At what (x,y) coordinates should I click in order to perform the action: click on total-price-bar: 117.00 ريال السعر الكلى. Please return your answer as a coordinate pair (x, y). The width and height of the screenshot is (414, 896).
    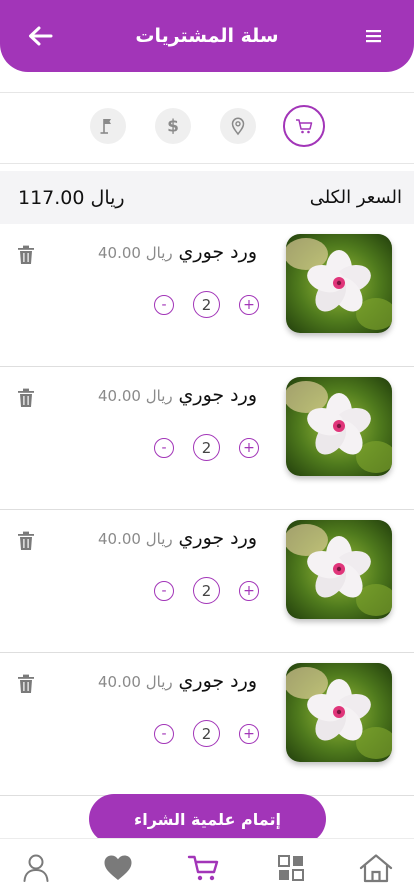
    Looking at the image, I should click on (207, 197).